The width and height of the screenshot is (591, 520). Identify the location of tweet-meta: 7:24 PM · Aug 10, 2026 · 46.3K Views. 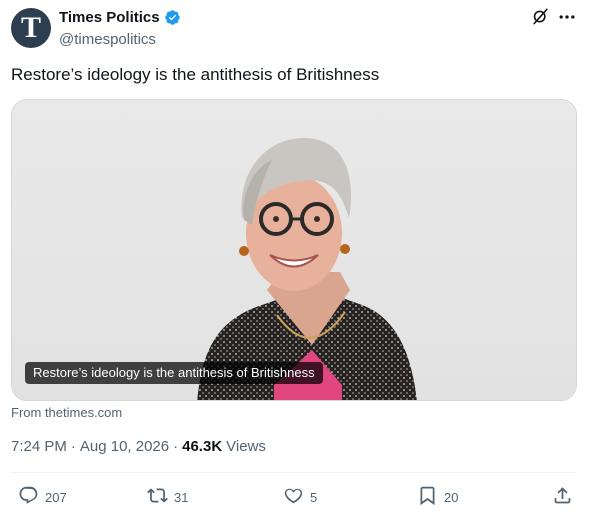
(138, 446).